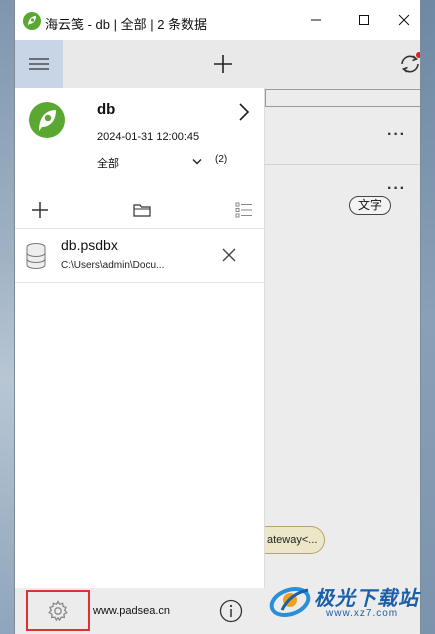 Image resolution: width=435 pixels, height=634 pixels. I want to click on maximize-icon, so click(364, 20).